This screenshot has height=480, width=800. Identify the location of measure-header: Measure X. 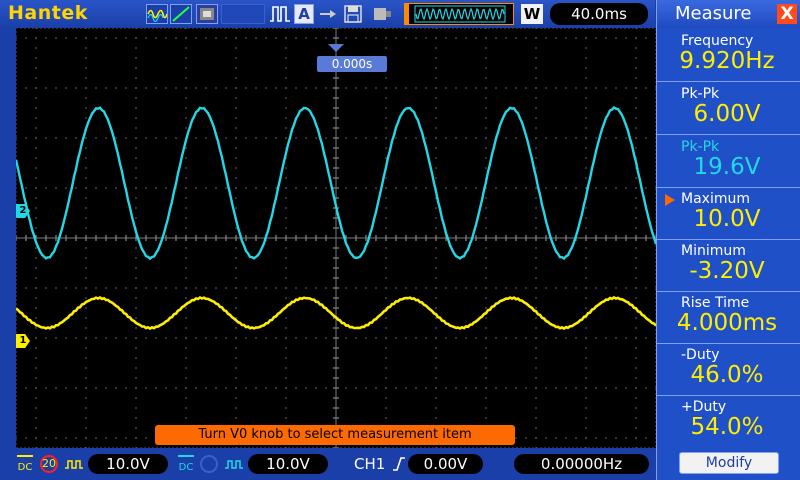
(728, 14).